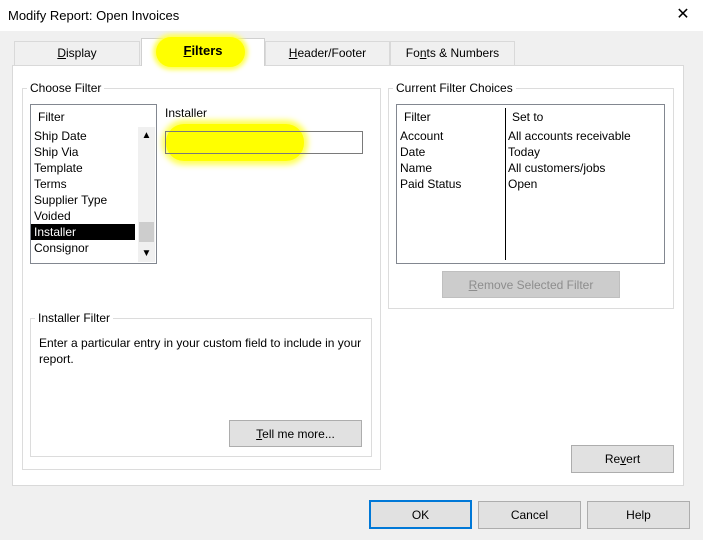  Describe the element at coordinates (146, 232) in the screenshot. I see `scroll-thumb` at that location.